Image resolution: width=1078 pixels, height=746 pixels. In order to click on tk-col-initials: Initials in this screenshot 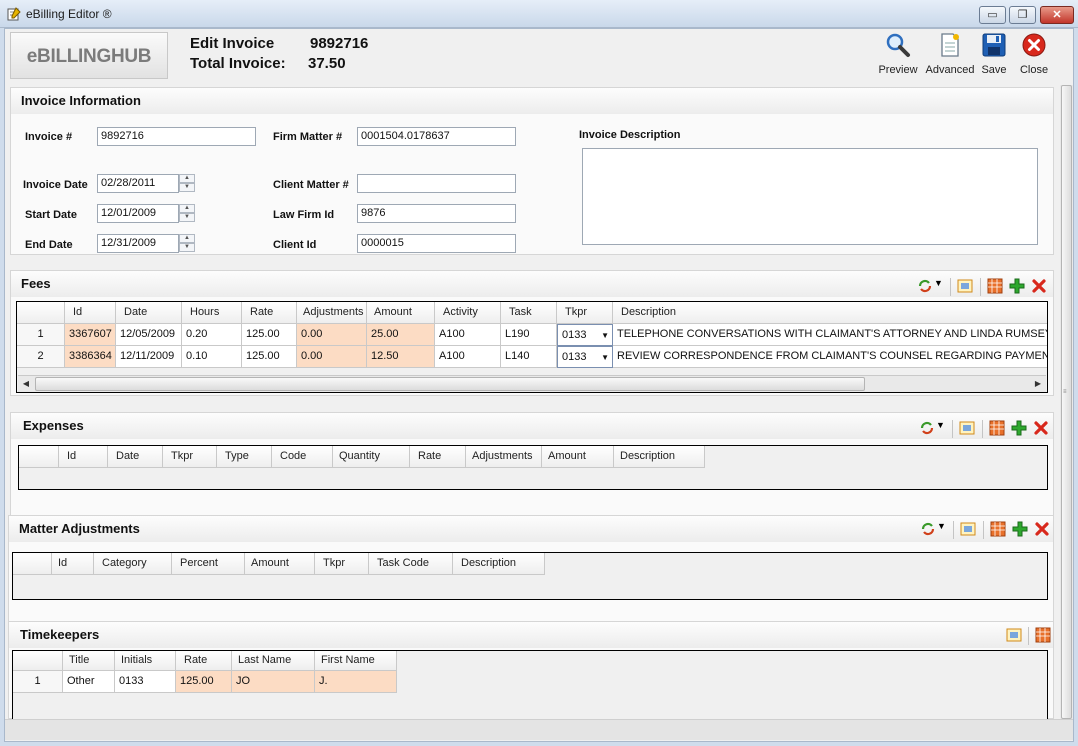, I will do `click(145, 661)`.